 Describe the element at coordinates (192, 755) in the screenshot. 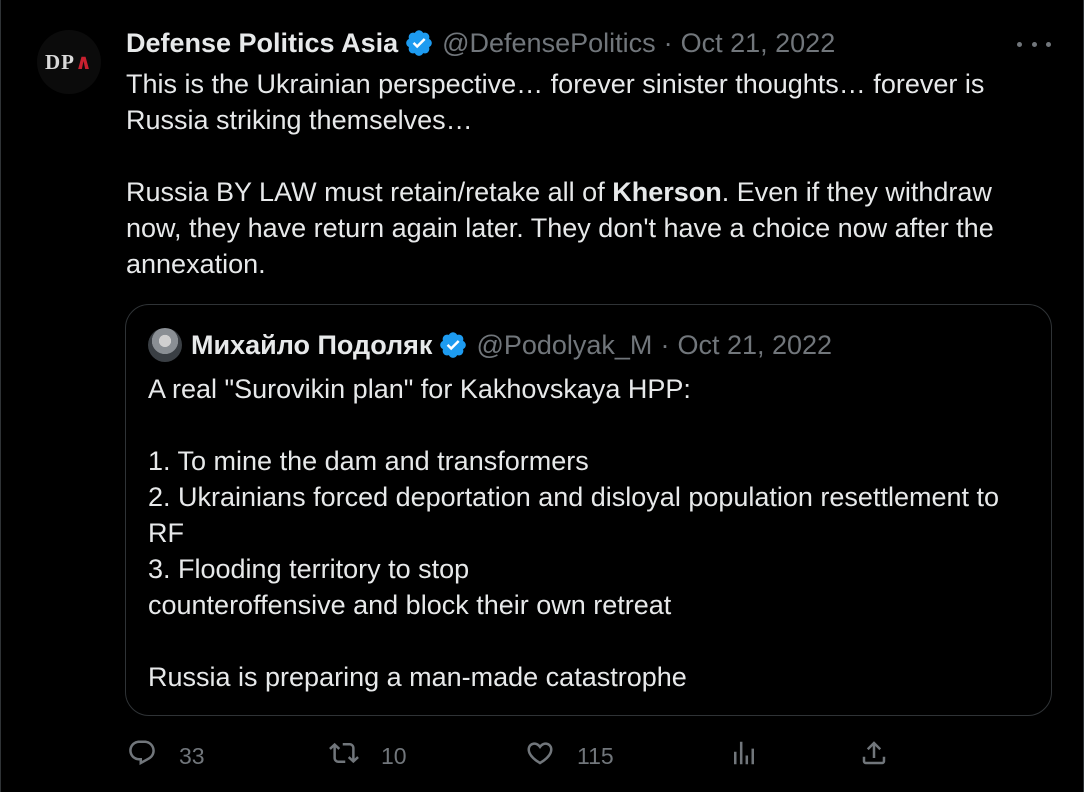

I see `reply-count: 33` at that location.